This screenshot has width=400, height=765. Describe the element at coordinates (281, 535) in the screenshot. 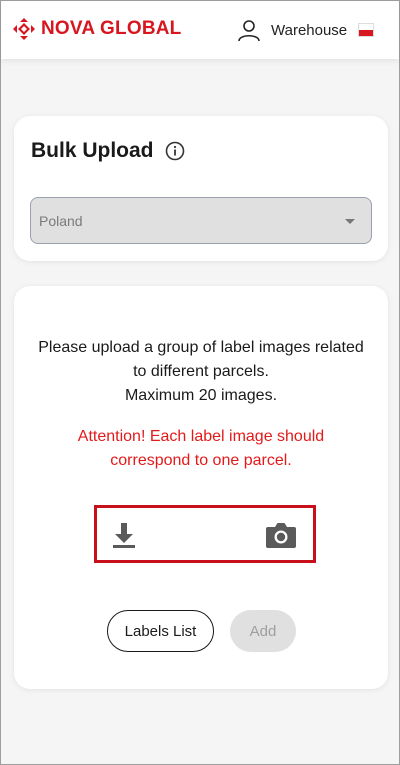

I see `camera-icon` at that location.